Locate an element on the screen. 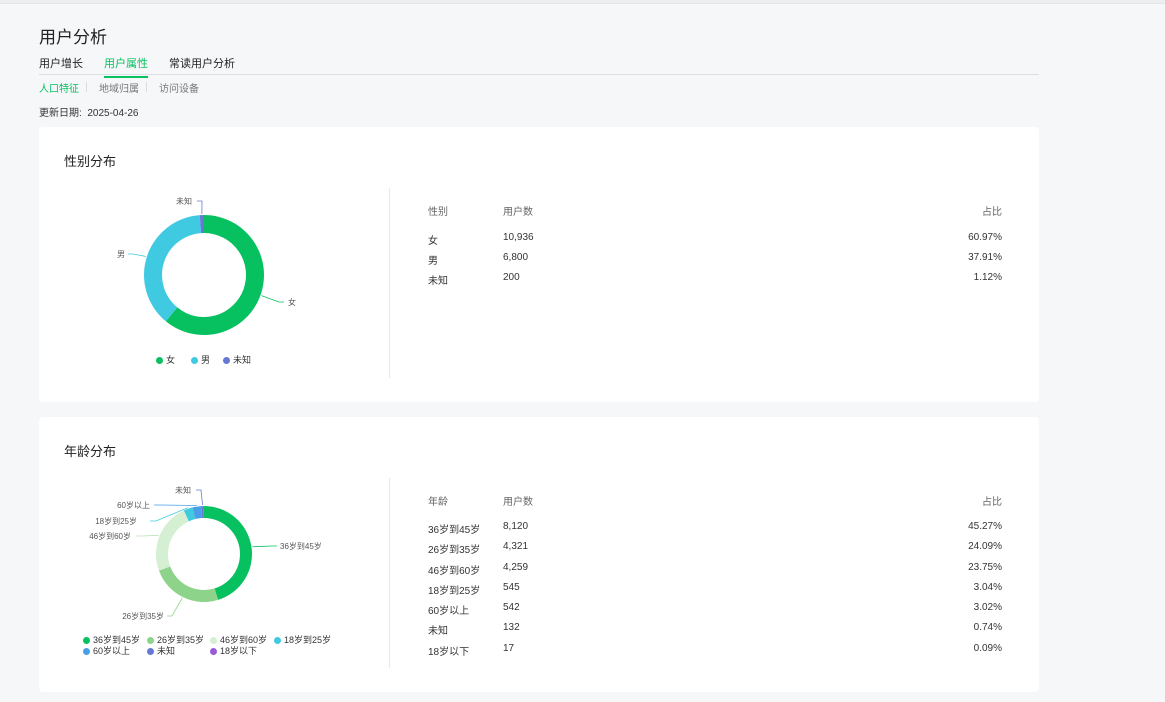 This screenshot has height=702, width=1165. legend-item-under-18: 18岁以下 is located at coordinates (233, 650).